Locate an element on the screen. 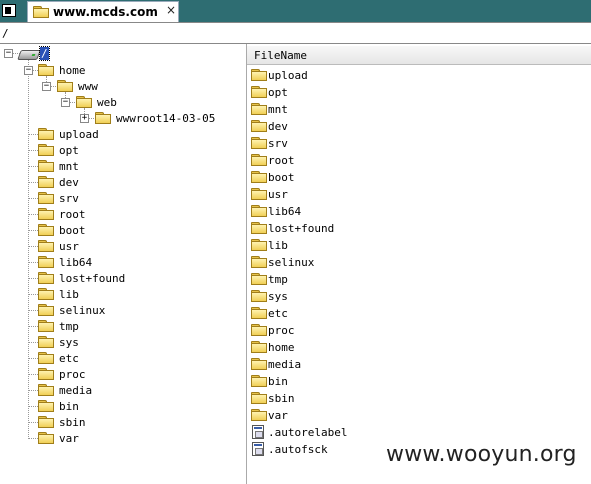  list-item: upload is located at coordinates (417, 76).